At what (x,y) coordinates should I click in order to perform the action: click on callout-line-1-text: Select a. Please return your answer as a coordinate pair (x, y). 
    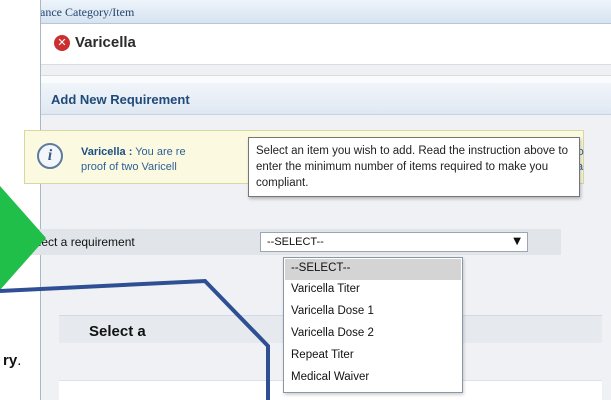
    Looking at the image, I should click on (117, 331).